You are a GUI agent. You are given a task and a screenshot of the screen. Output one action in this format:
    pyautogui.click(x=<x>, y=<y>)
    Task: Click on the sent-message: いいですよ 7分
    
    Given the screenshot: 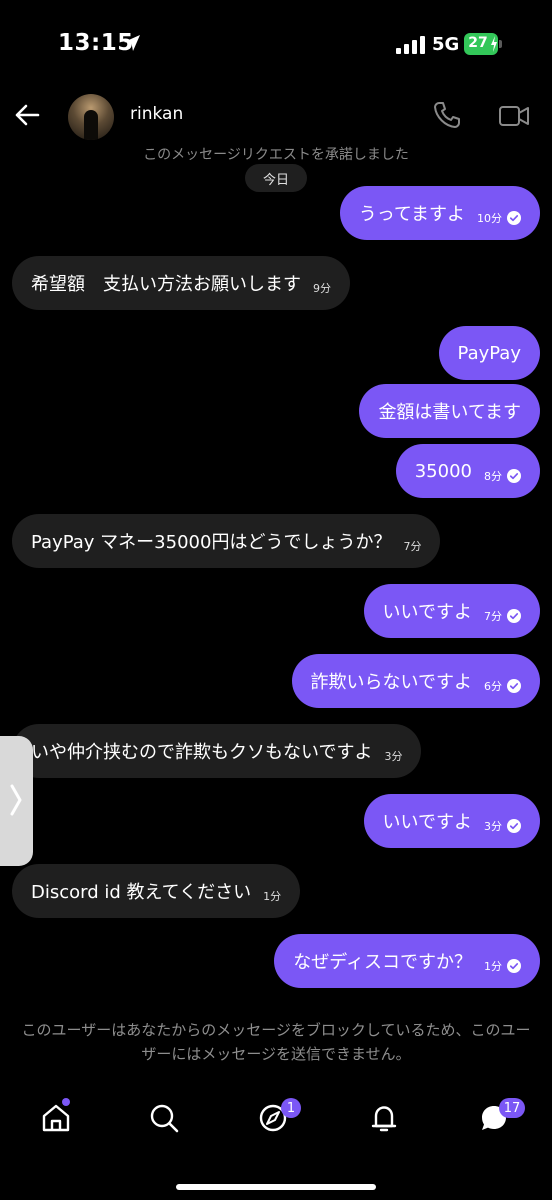 What is the action you would take?
    pyautogui.click(x=451, y=611)
    